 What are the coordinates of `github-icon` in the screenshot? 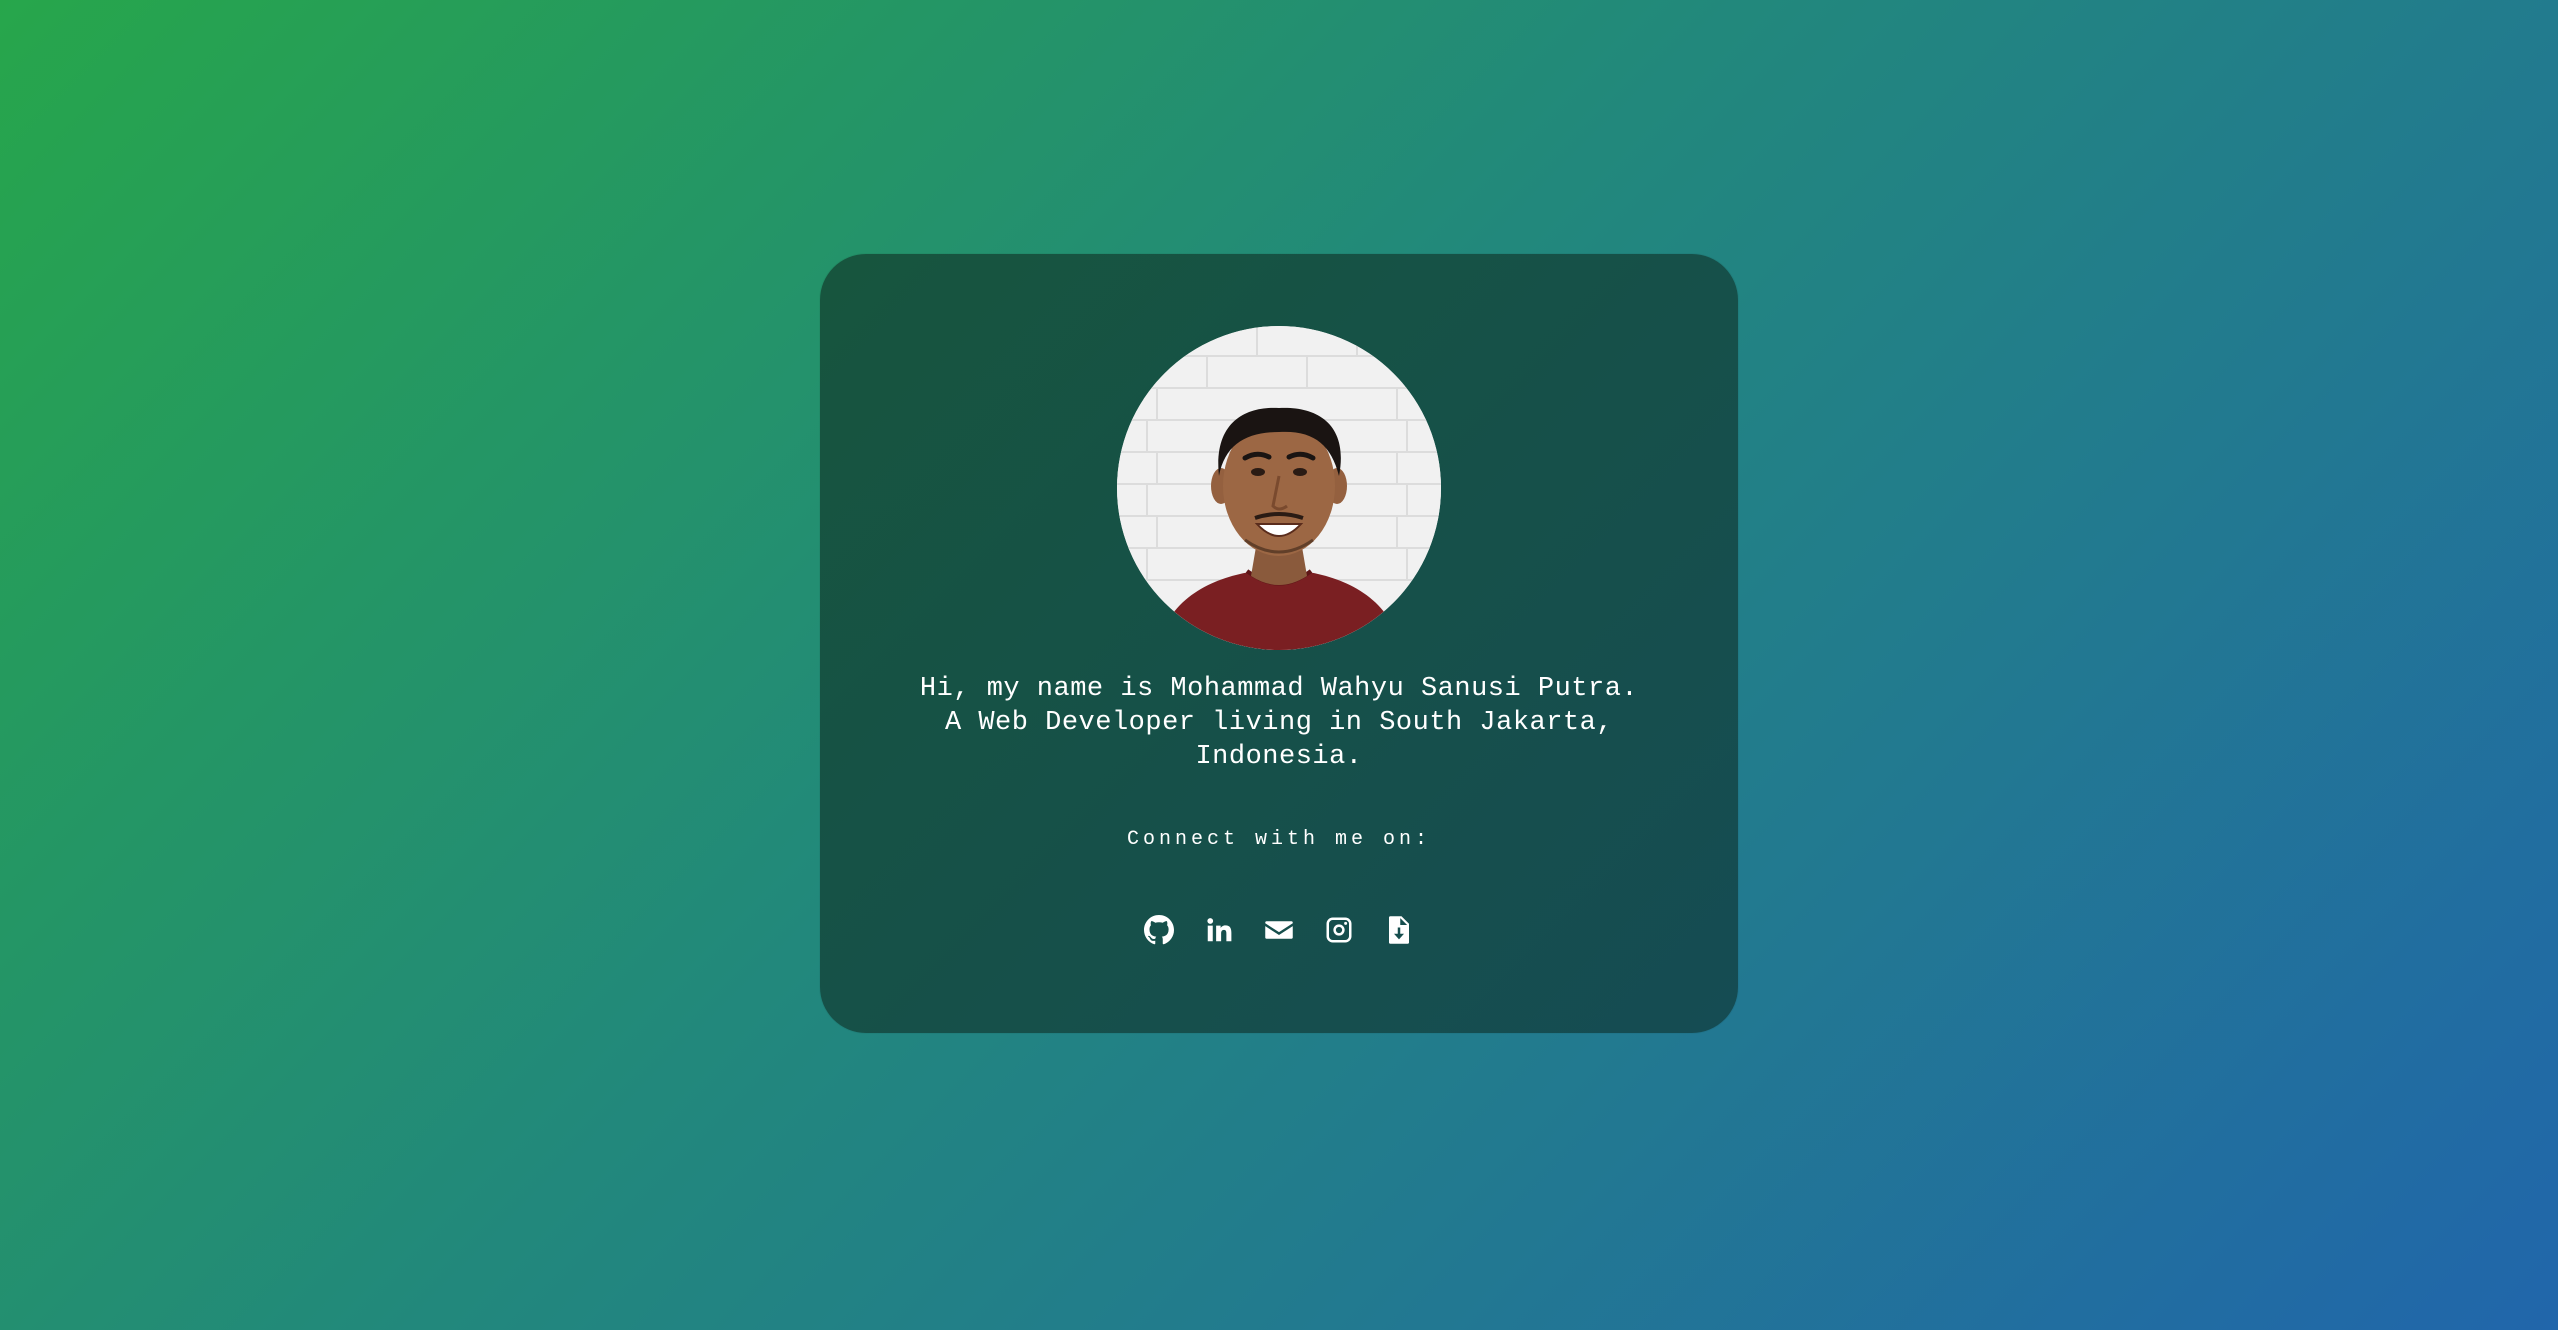 It's located at (1159, 930).